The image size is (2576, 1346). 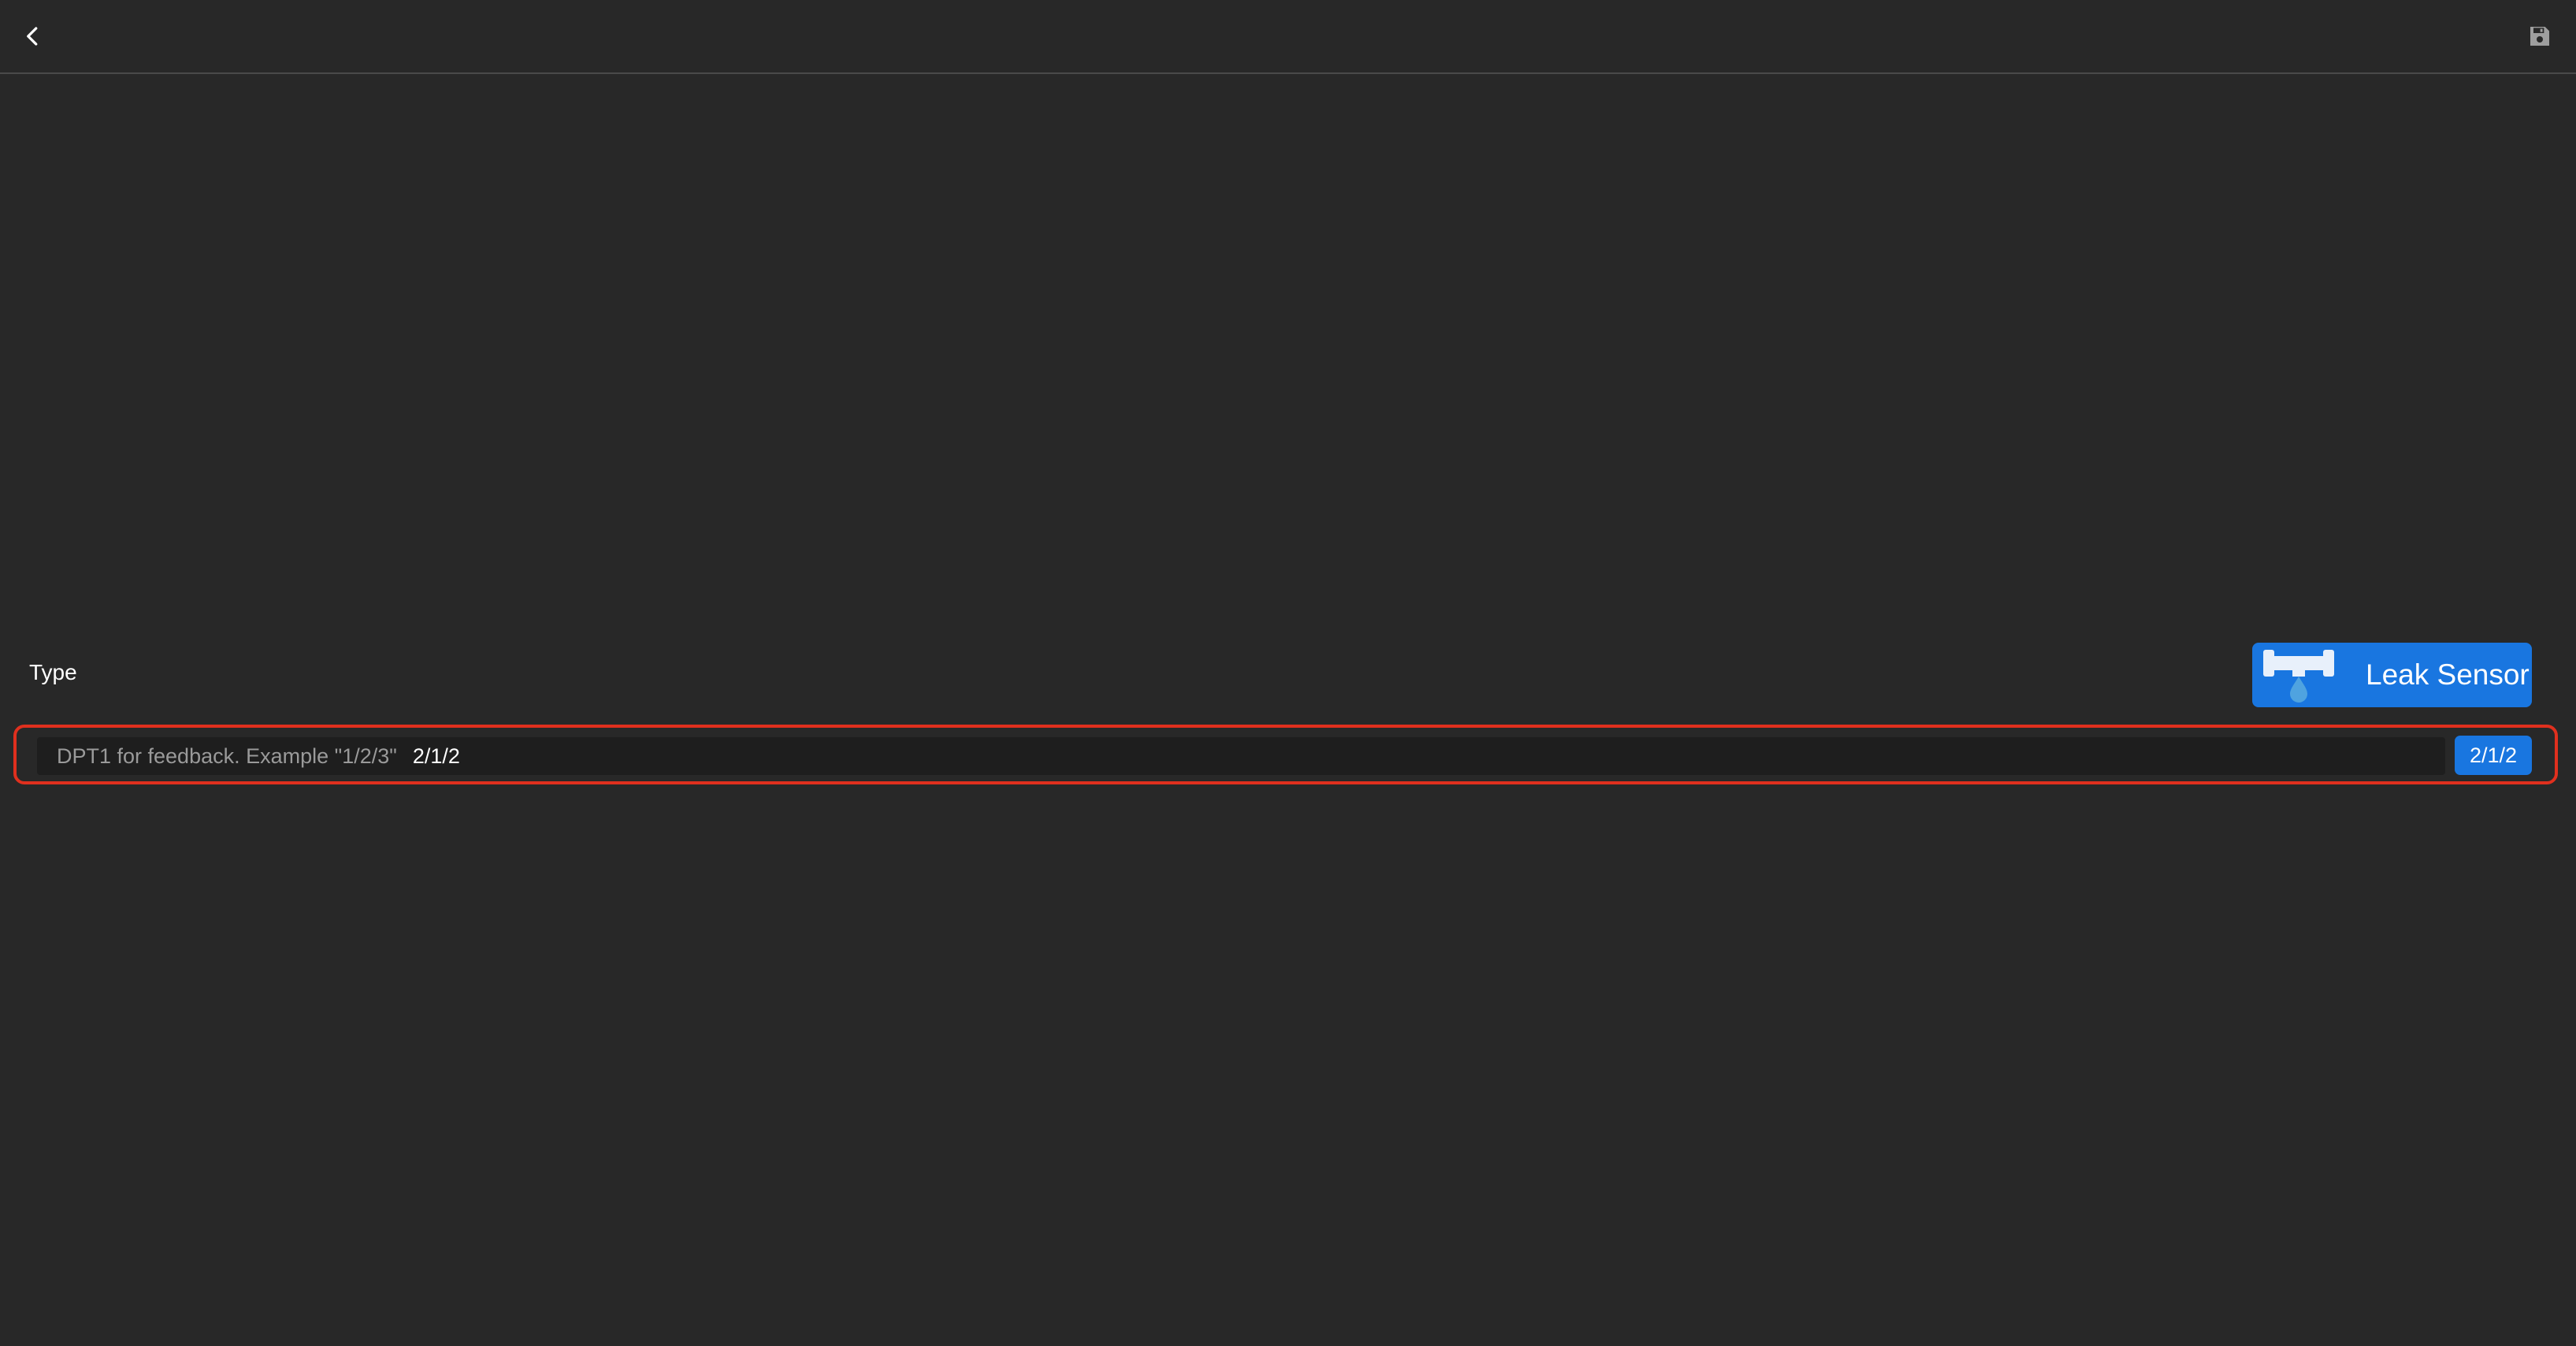 I want to click on address-value: 2/1/2, so click(x=436, y=755).